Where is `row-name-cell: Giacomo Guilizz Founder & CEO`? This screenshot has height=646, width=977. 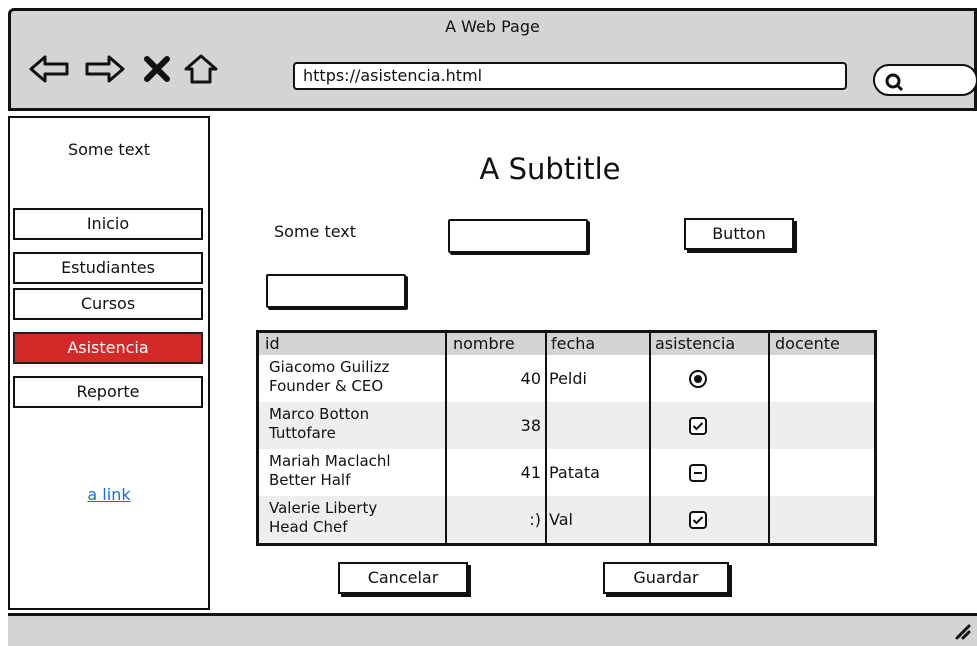 row-name-cell: Giacomo Guilizz Founder & CEO is located at coordinates (329, 377).